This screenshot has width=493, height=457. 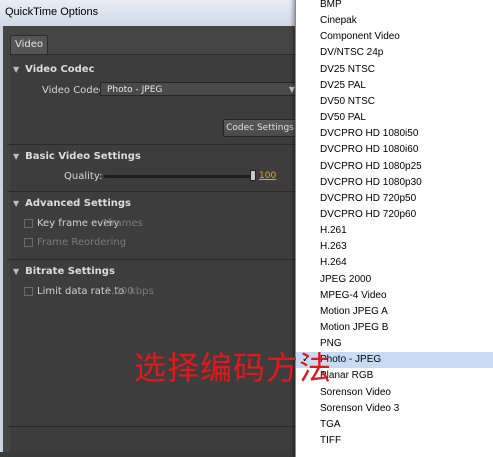 I want to click on codec-option: TGA, so click(x=394, y=425).